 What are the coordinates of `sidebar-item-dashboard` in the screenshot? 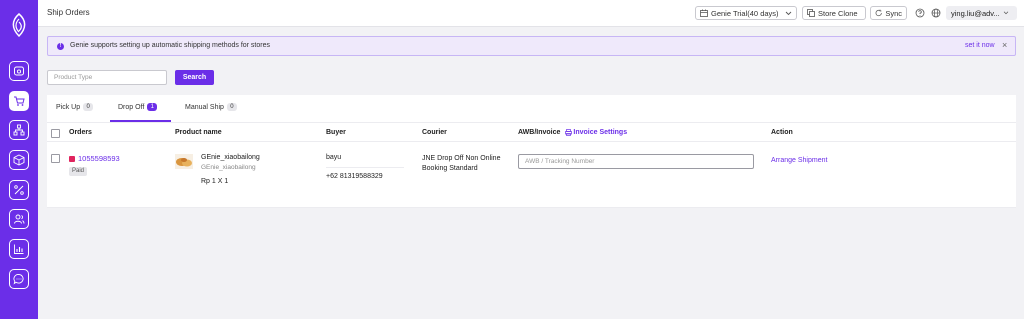 It's located at (19, 71).